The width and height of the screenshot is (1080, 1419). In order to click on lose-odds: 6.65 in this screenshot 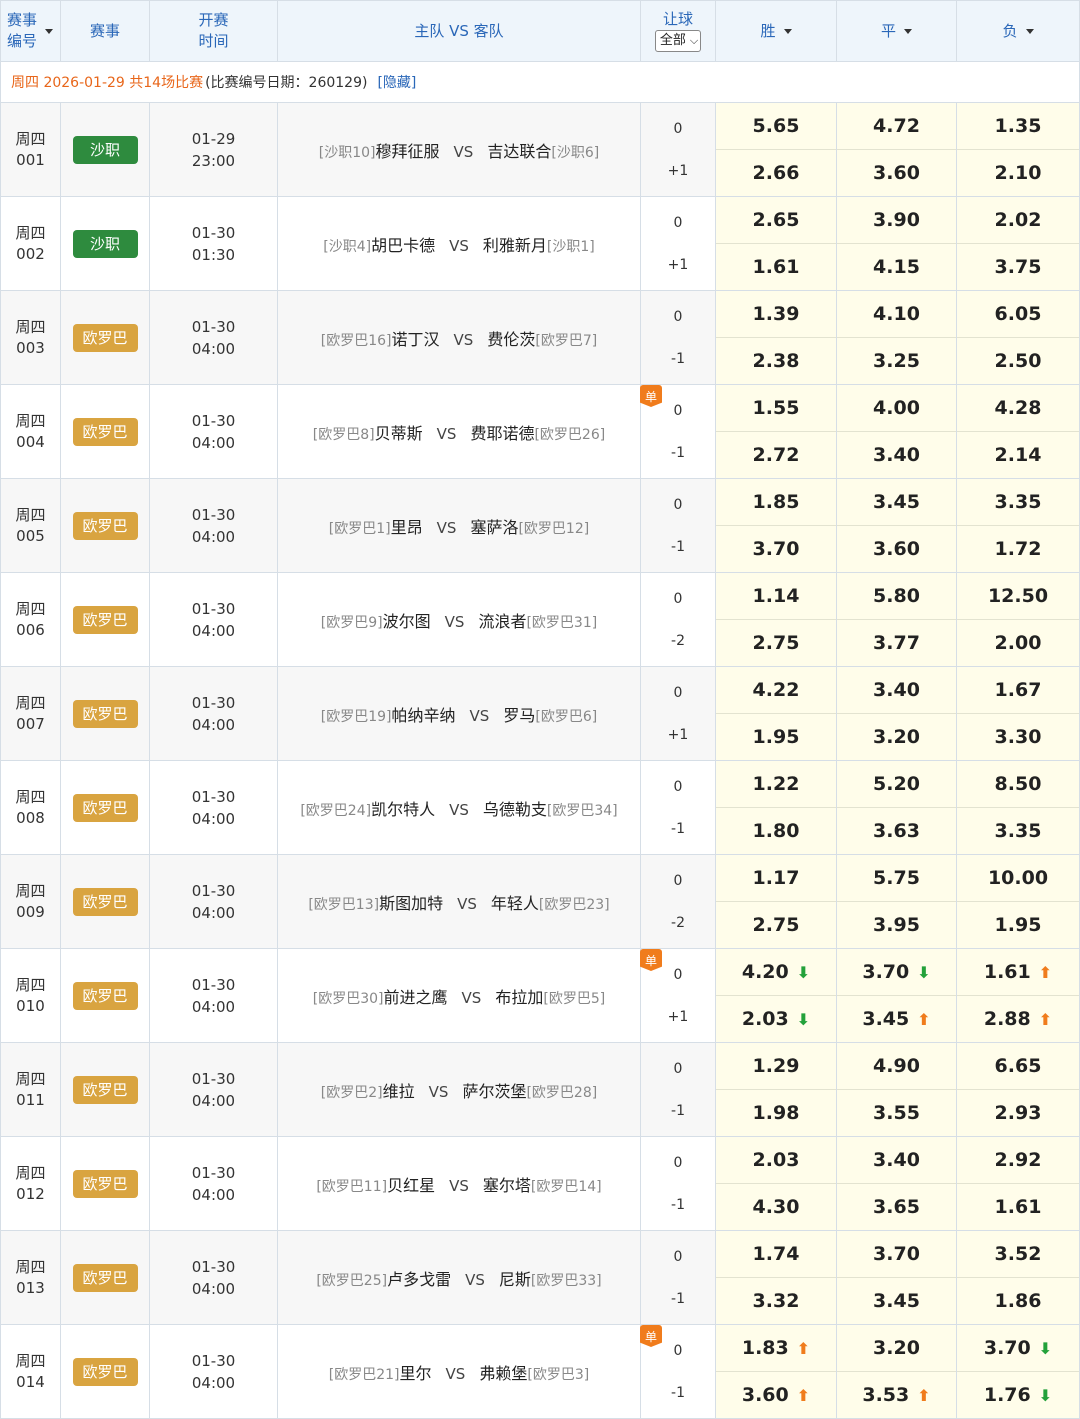, I will do `click(1018, 1066)`.